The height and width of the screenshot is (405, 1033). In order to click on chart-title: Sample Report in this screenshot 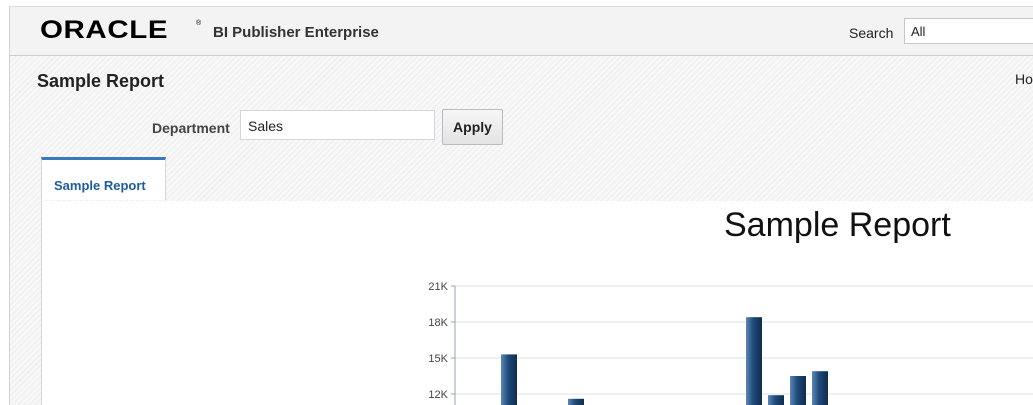, I will do `click(837, 225)`.